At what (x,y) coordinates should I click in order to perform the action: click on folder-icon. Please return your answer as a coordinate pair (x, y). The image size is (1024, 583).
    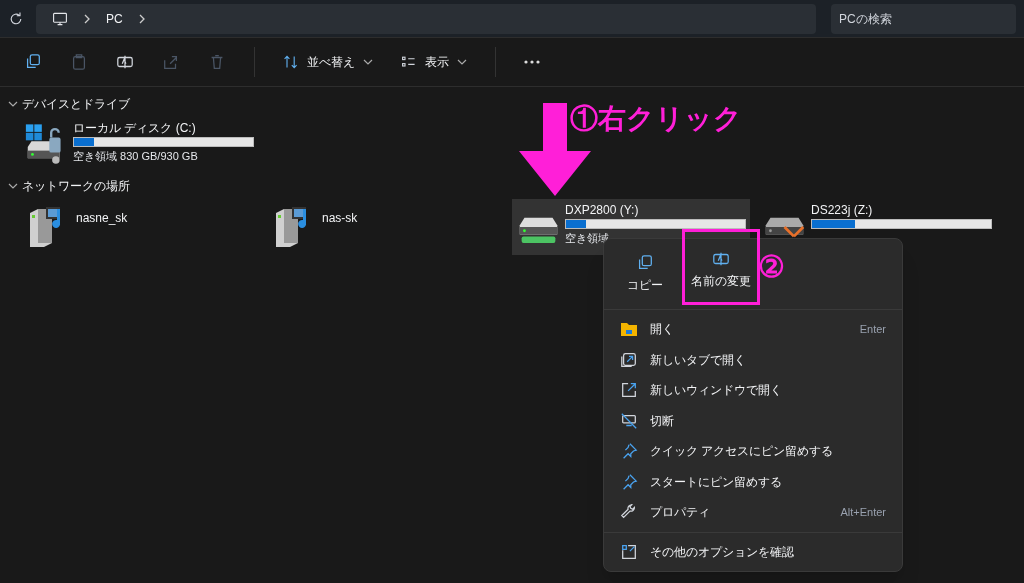
    Looking at the image, I should click on (629, 329).